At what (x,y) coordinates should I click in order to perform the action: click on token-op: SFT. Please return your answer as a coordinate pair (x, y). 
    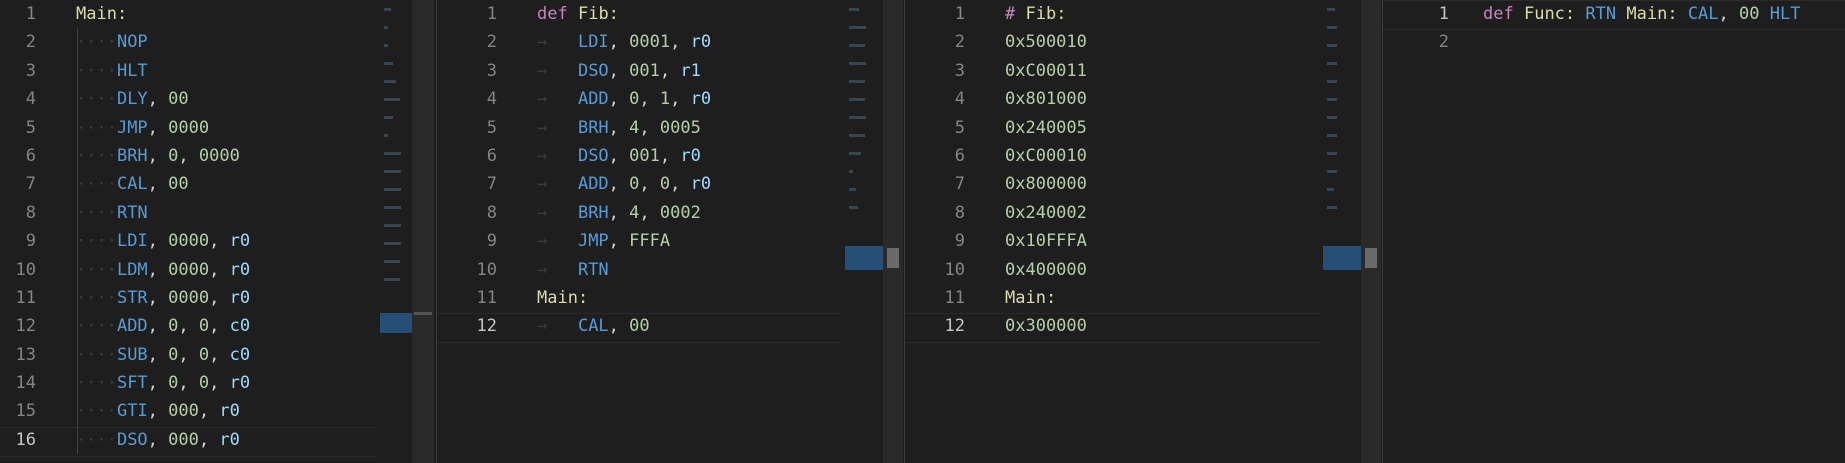
    Looking at the image, I should click on (132, 383).